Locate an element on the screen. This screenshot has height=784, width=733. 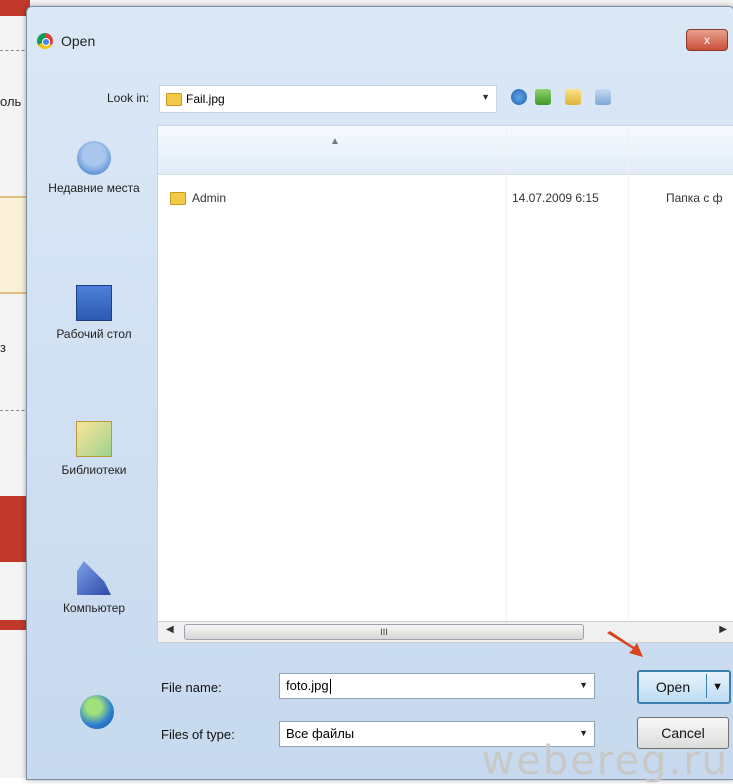
horizontal-scrollbar: ◀ III ▶ is located at coordinates (445, 632).